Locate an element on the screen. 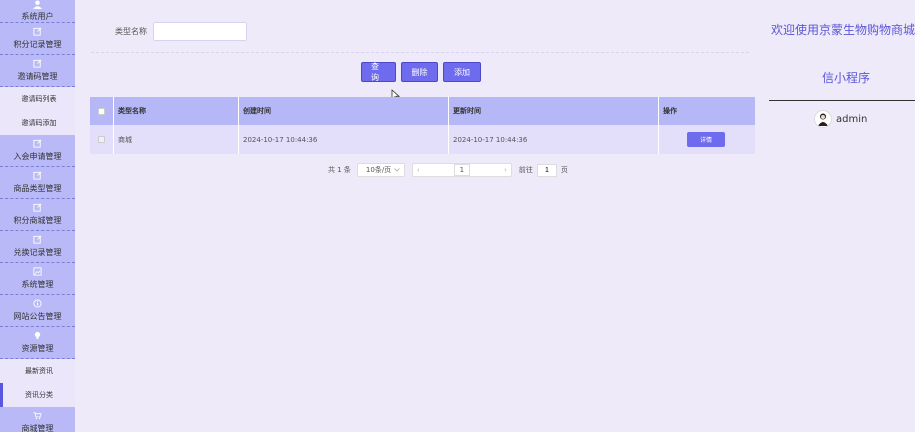 Image resolution: width=915 pixels, height=432 pixels. bulb-icon is located at coordinates (37, 335).